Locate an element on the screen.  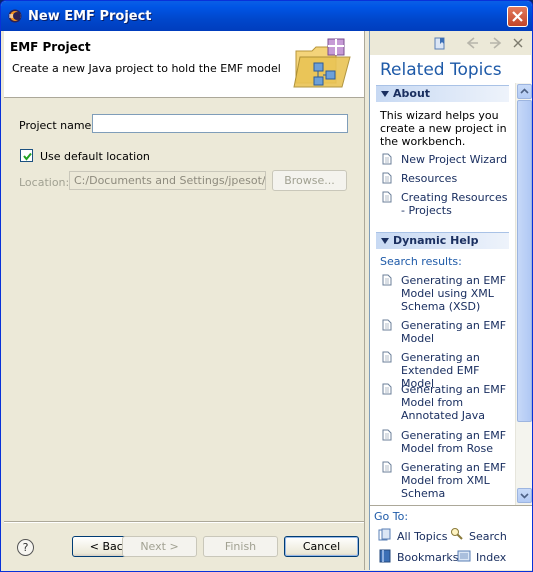
project-name-input is located at coordinates (220, 123).